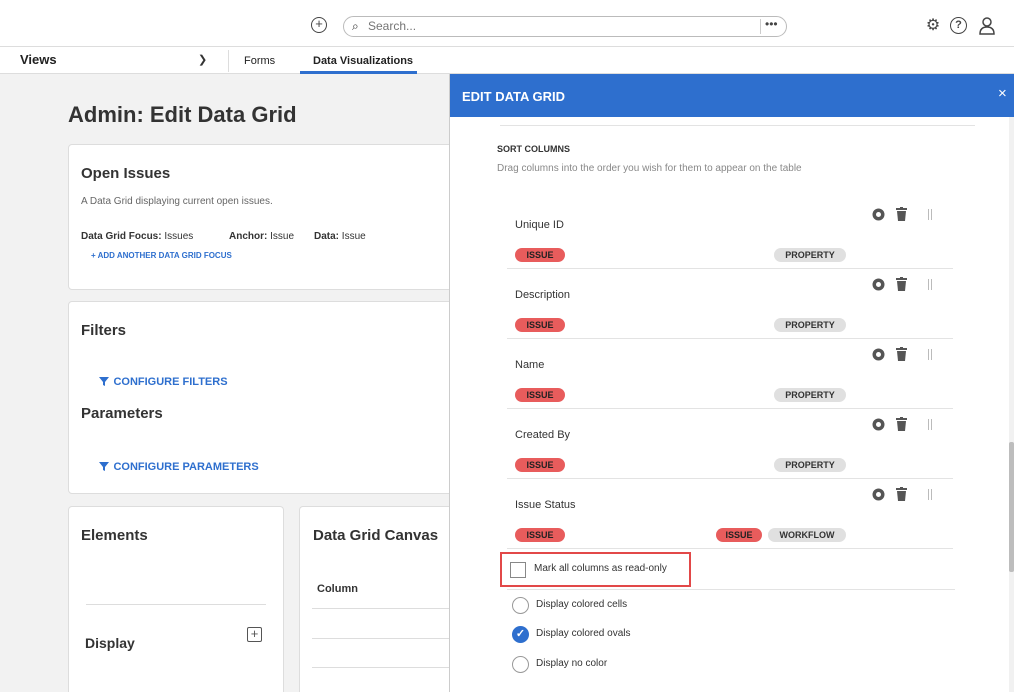 The height and width of the screenshot is (692, 1014). I want to click on column-header: Column, so click(337, 589).